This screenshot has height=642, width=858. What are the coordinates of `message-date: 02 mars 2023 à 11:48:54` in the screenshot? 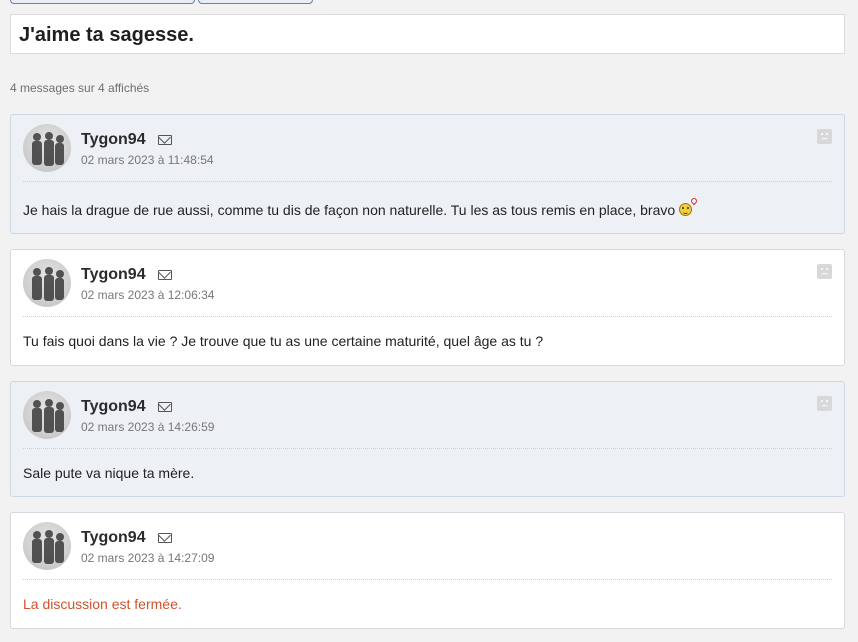 It's located at (147, 160).